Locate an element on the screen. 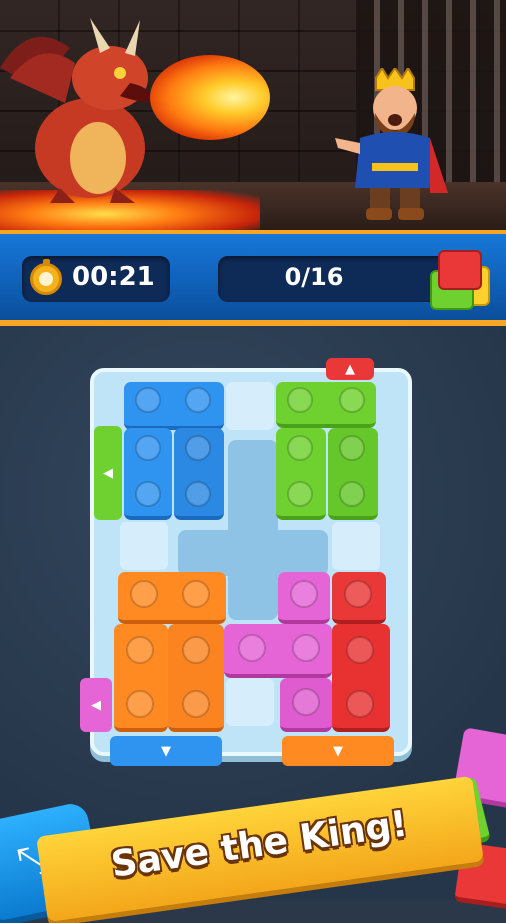  progress-counter: 0/16 is located at coordinates (314, 277).